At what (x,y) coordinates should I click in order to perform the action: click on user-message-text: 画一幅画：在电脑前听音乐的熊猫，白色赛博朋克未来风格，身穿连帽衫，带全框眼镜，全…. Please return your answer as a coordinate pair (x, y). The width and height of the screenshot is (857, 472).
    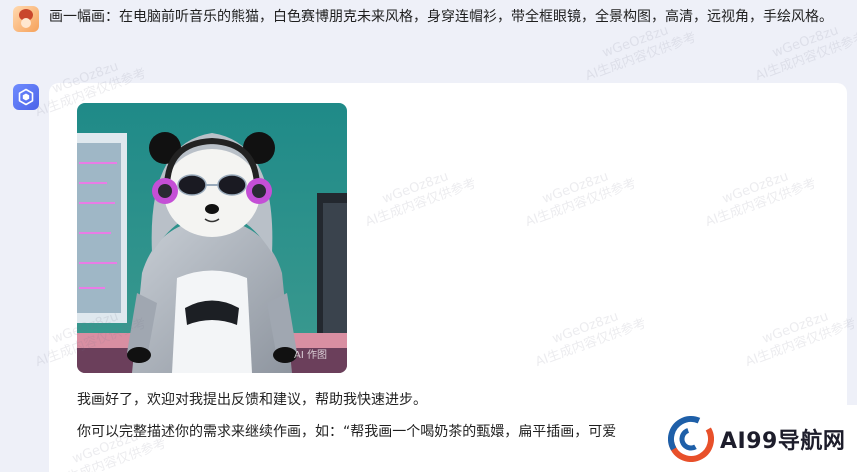
    Looking at the image, I should click on (441, 17).